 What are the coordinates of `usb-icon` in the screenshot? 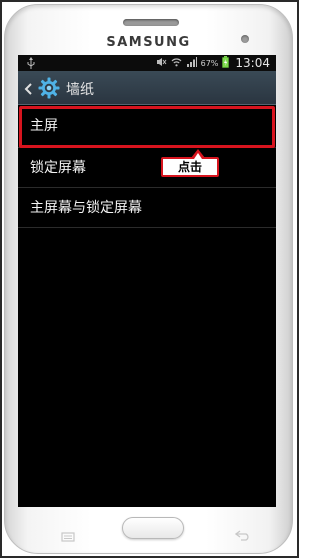 It's located at (31, 63).